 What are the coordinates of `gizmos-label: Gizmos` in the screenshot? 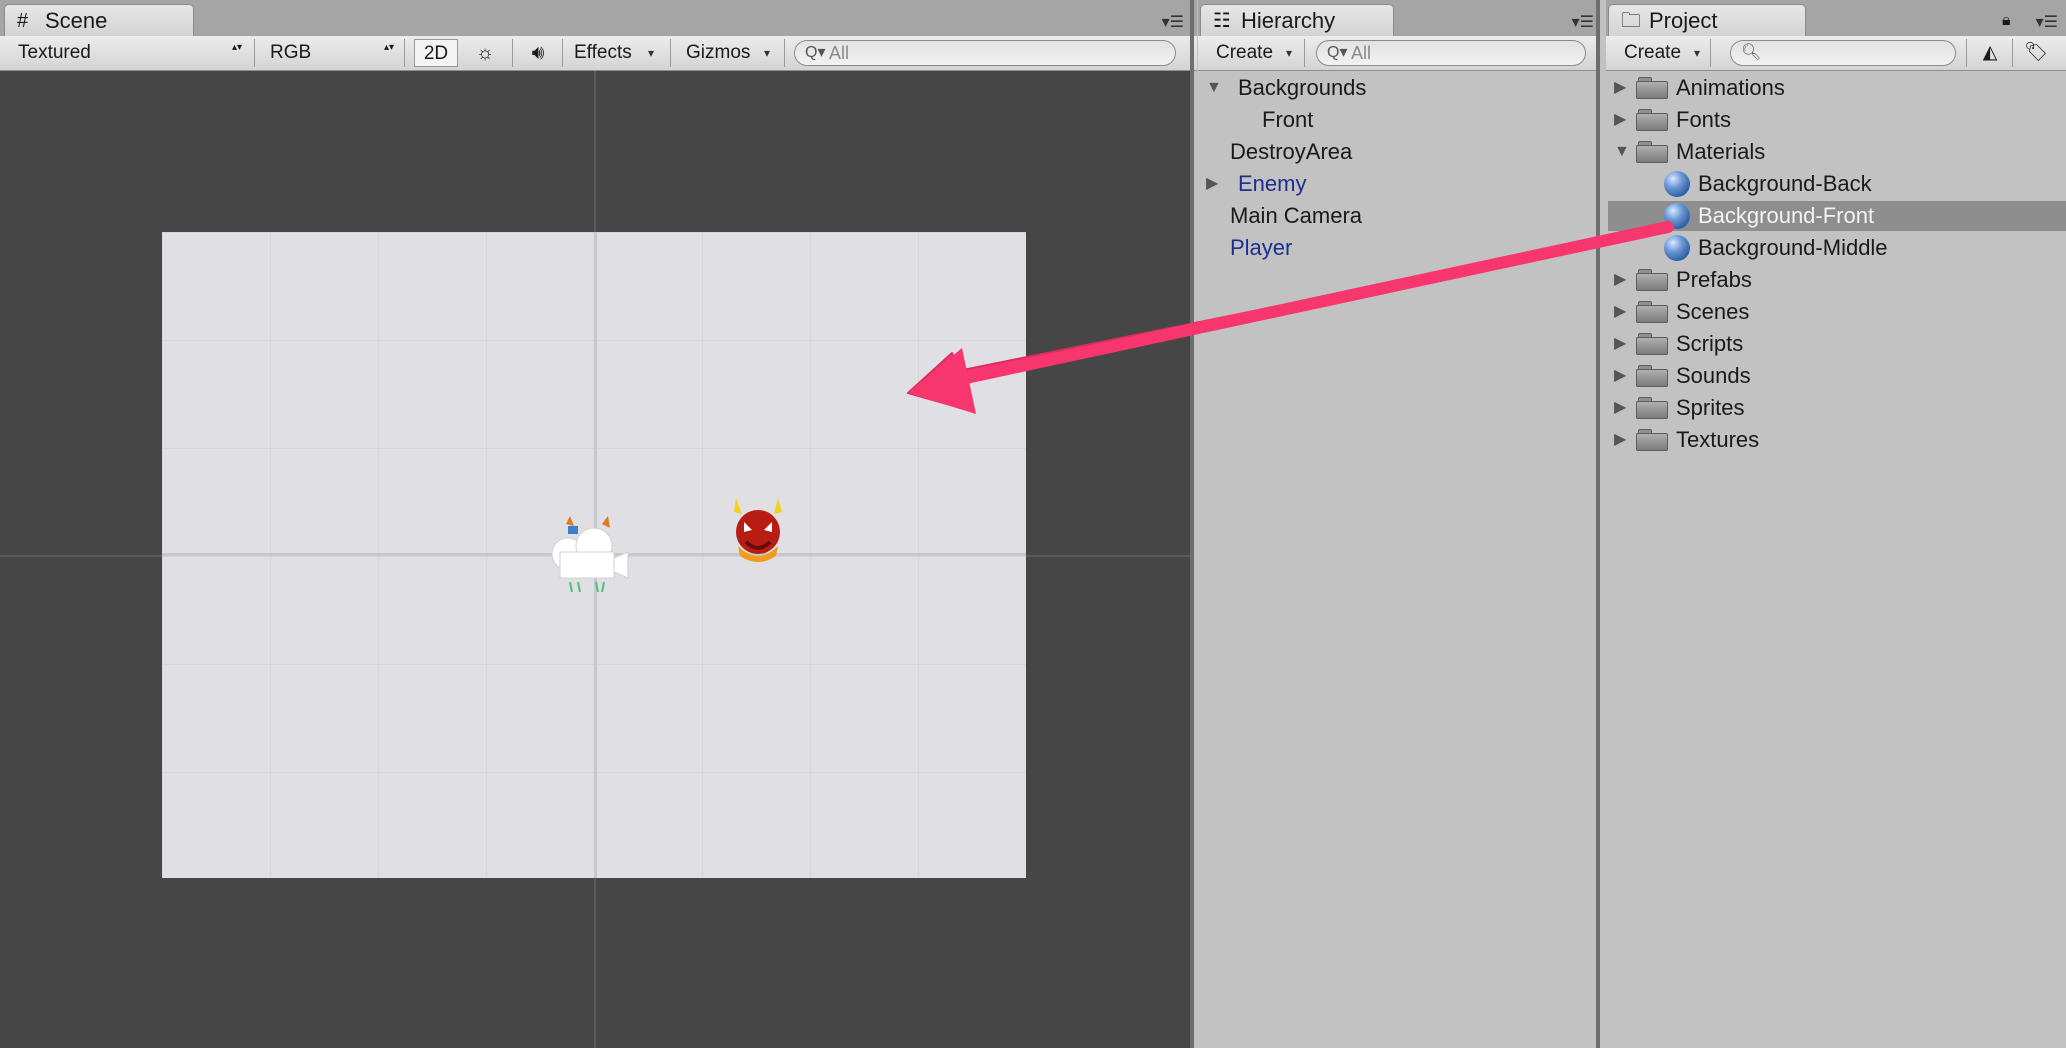 It's located at (718, 52).